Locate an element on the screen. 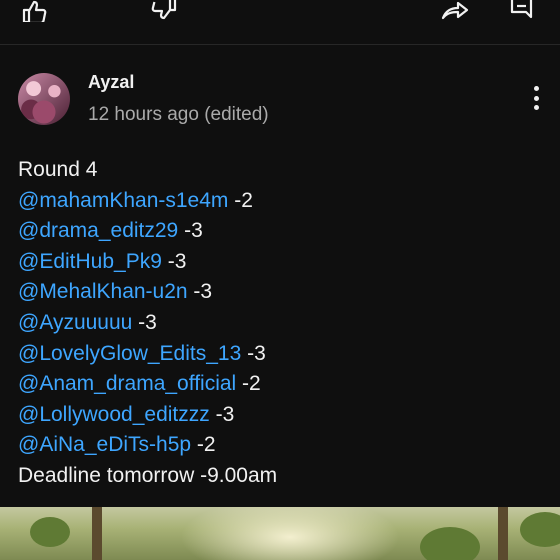 The image size is (560, 560). post-timestamp: 12 hours ago (edited) is located at coordinates (178, 114).